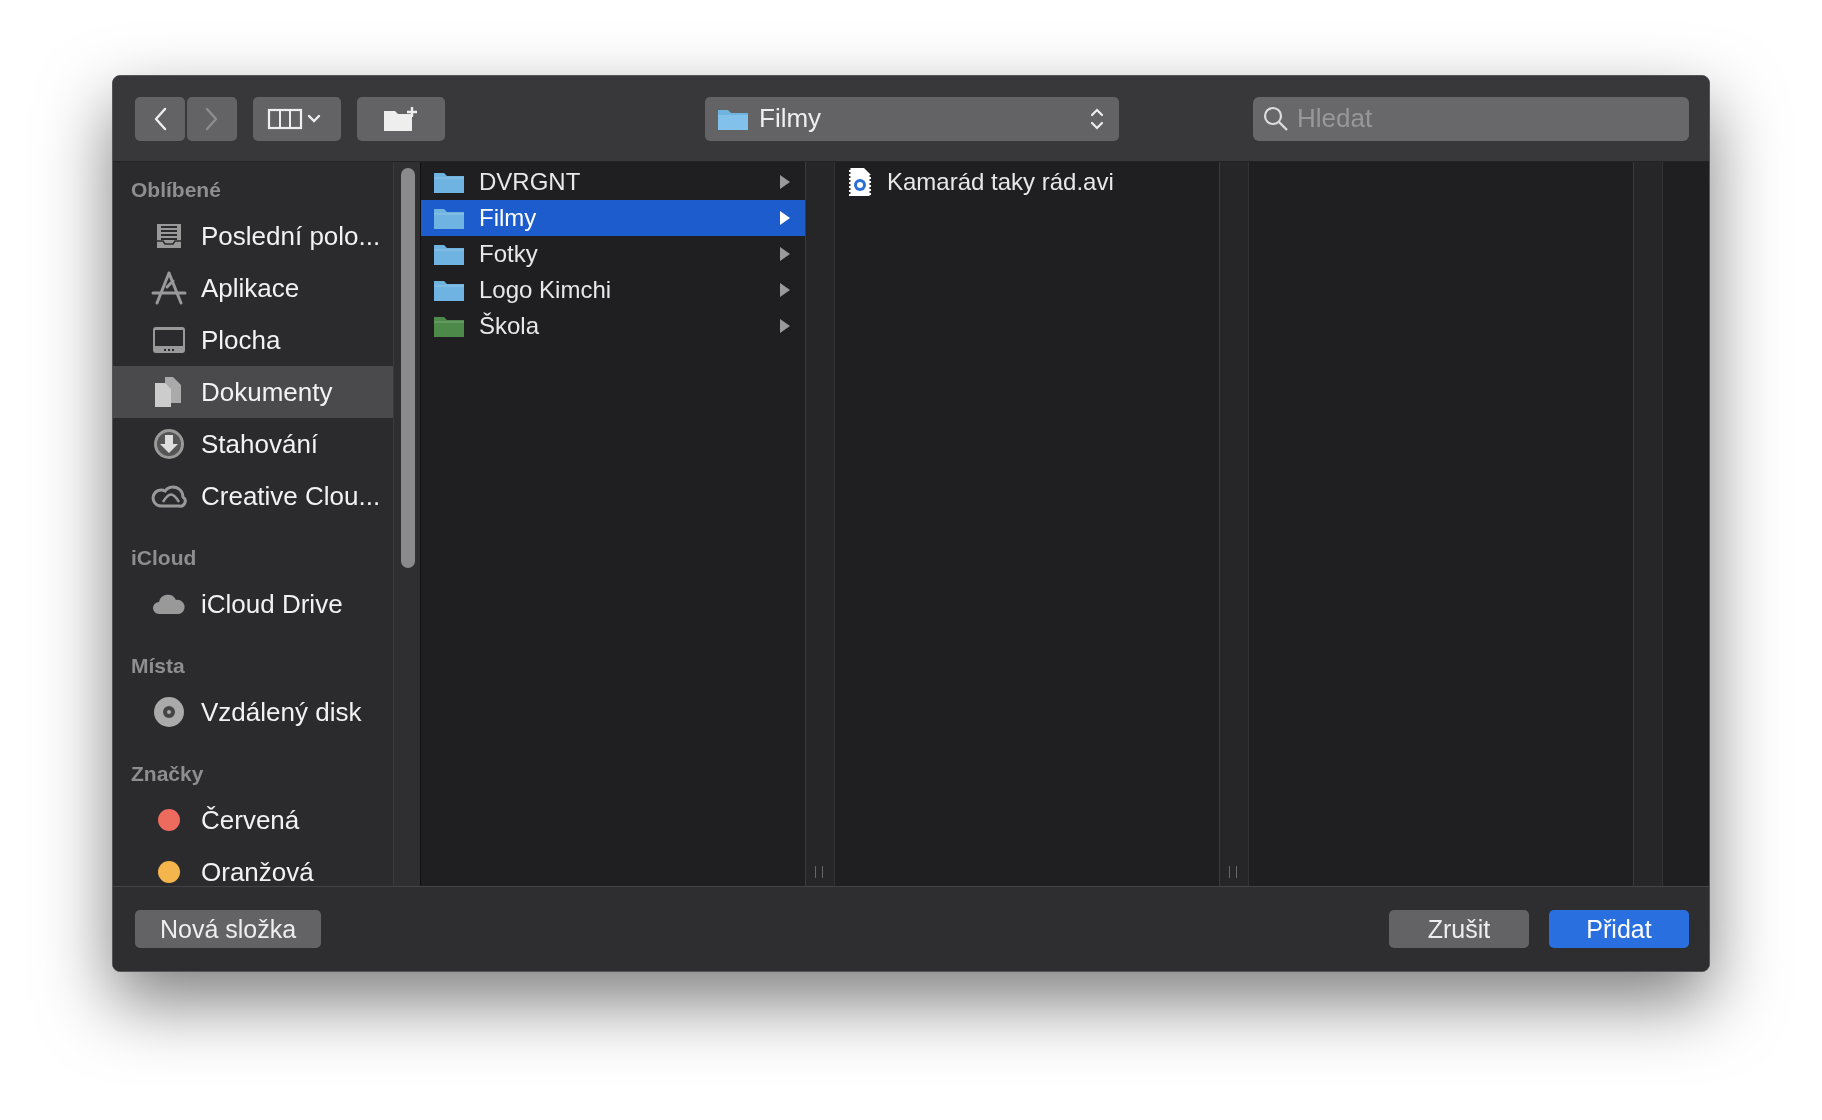 This screenshot has width=1822, height=1120. I want to click on view-mode-button, so click(297, 118).